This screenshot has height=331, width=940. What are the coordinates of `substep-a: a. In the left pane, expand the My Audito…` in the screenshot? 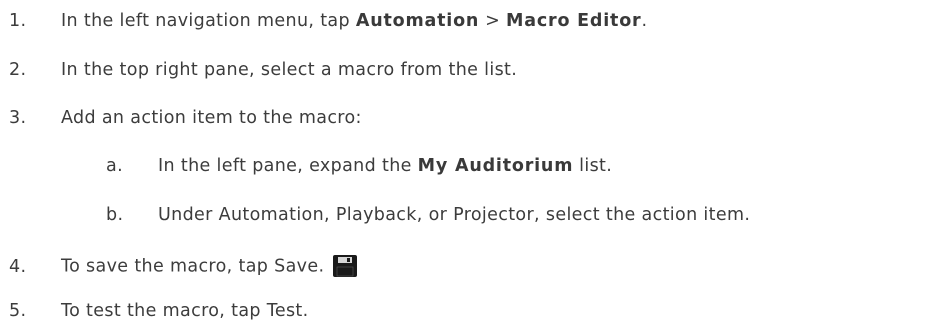 It's located at (359, 166).